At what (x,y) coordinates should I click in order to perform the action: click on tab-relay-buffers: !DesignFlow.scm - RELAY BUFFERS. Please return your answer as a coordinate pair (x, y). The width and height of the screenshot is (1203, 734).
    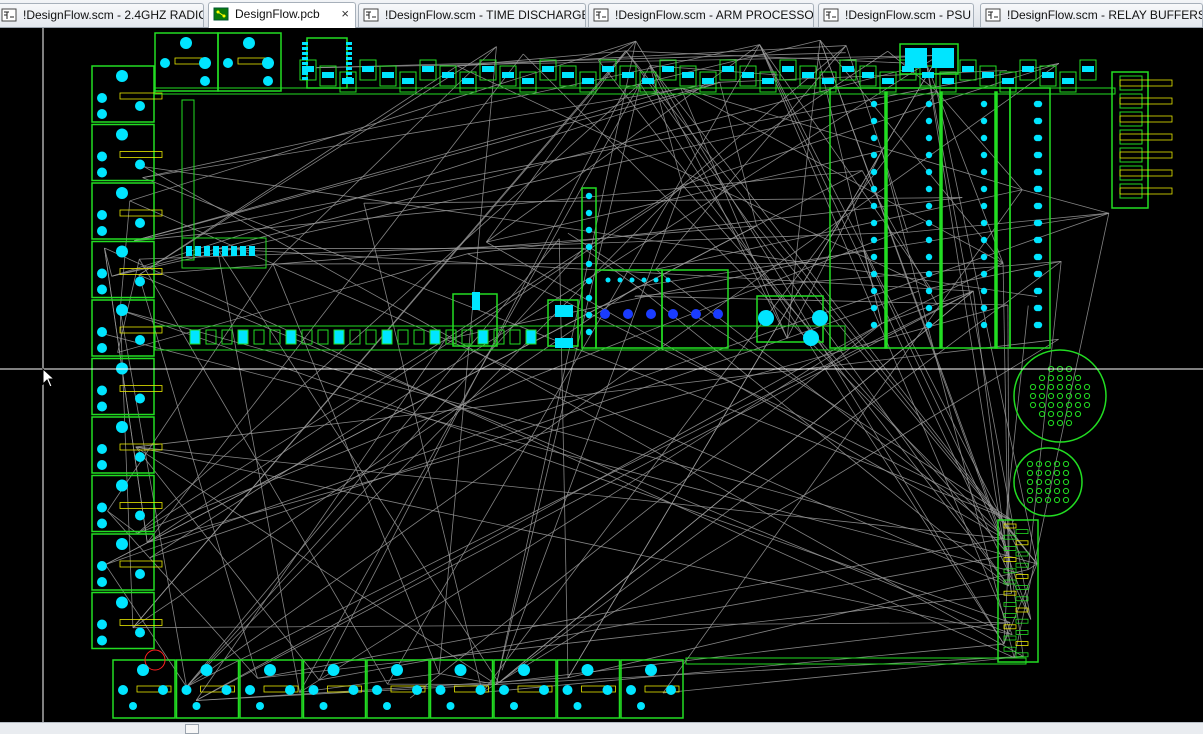
    Looking at the image, I should click on (1091, 15).